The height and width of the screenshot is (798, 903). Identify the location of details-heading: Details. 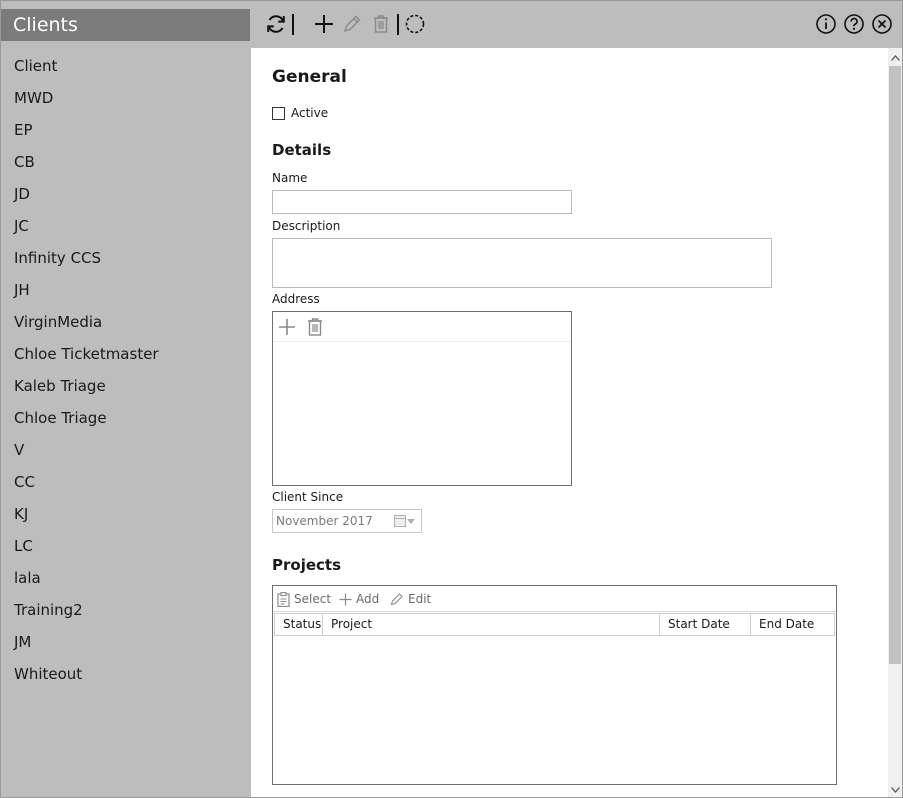
(302, 150).